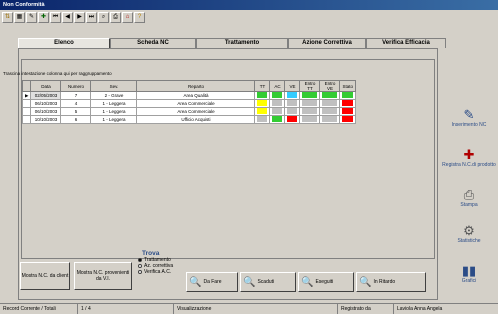 The width and height of the screenshot is (498, 314). Describe the element at coordinates (139, 17) in the screenshot. I see `help-icon: ?` at that location.